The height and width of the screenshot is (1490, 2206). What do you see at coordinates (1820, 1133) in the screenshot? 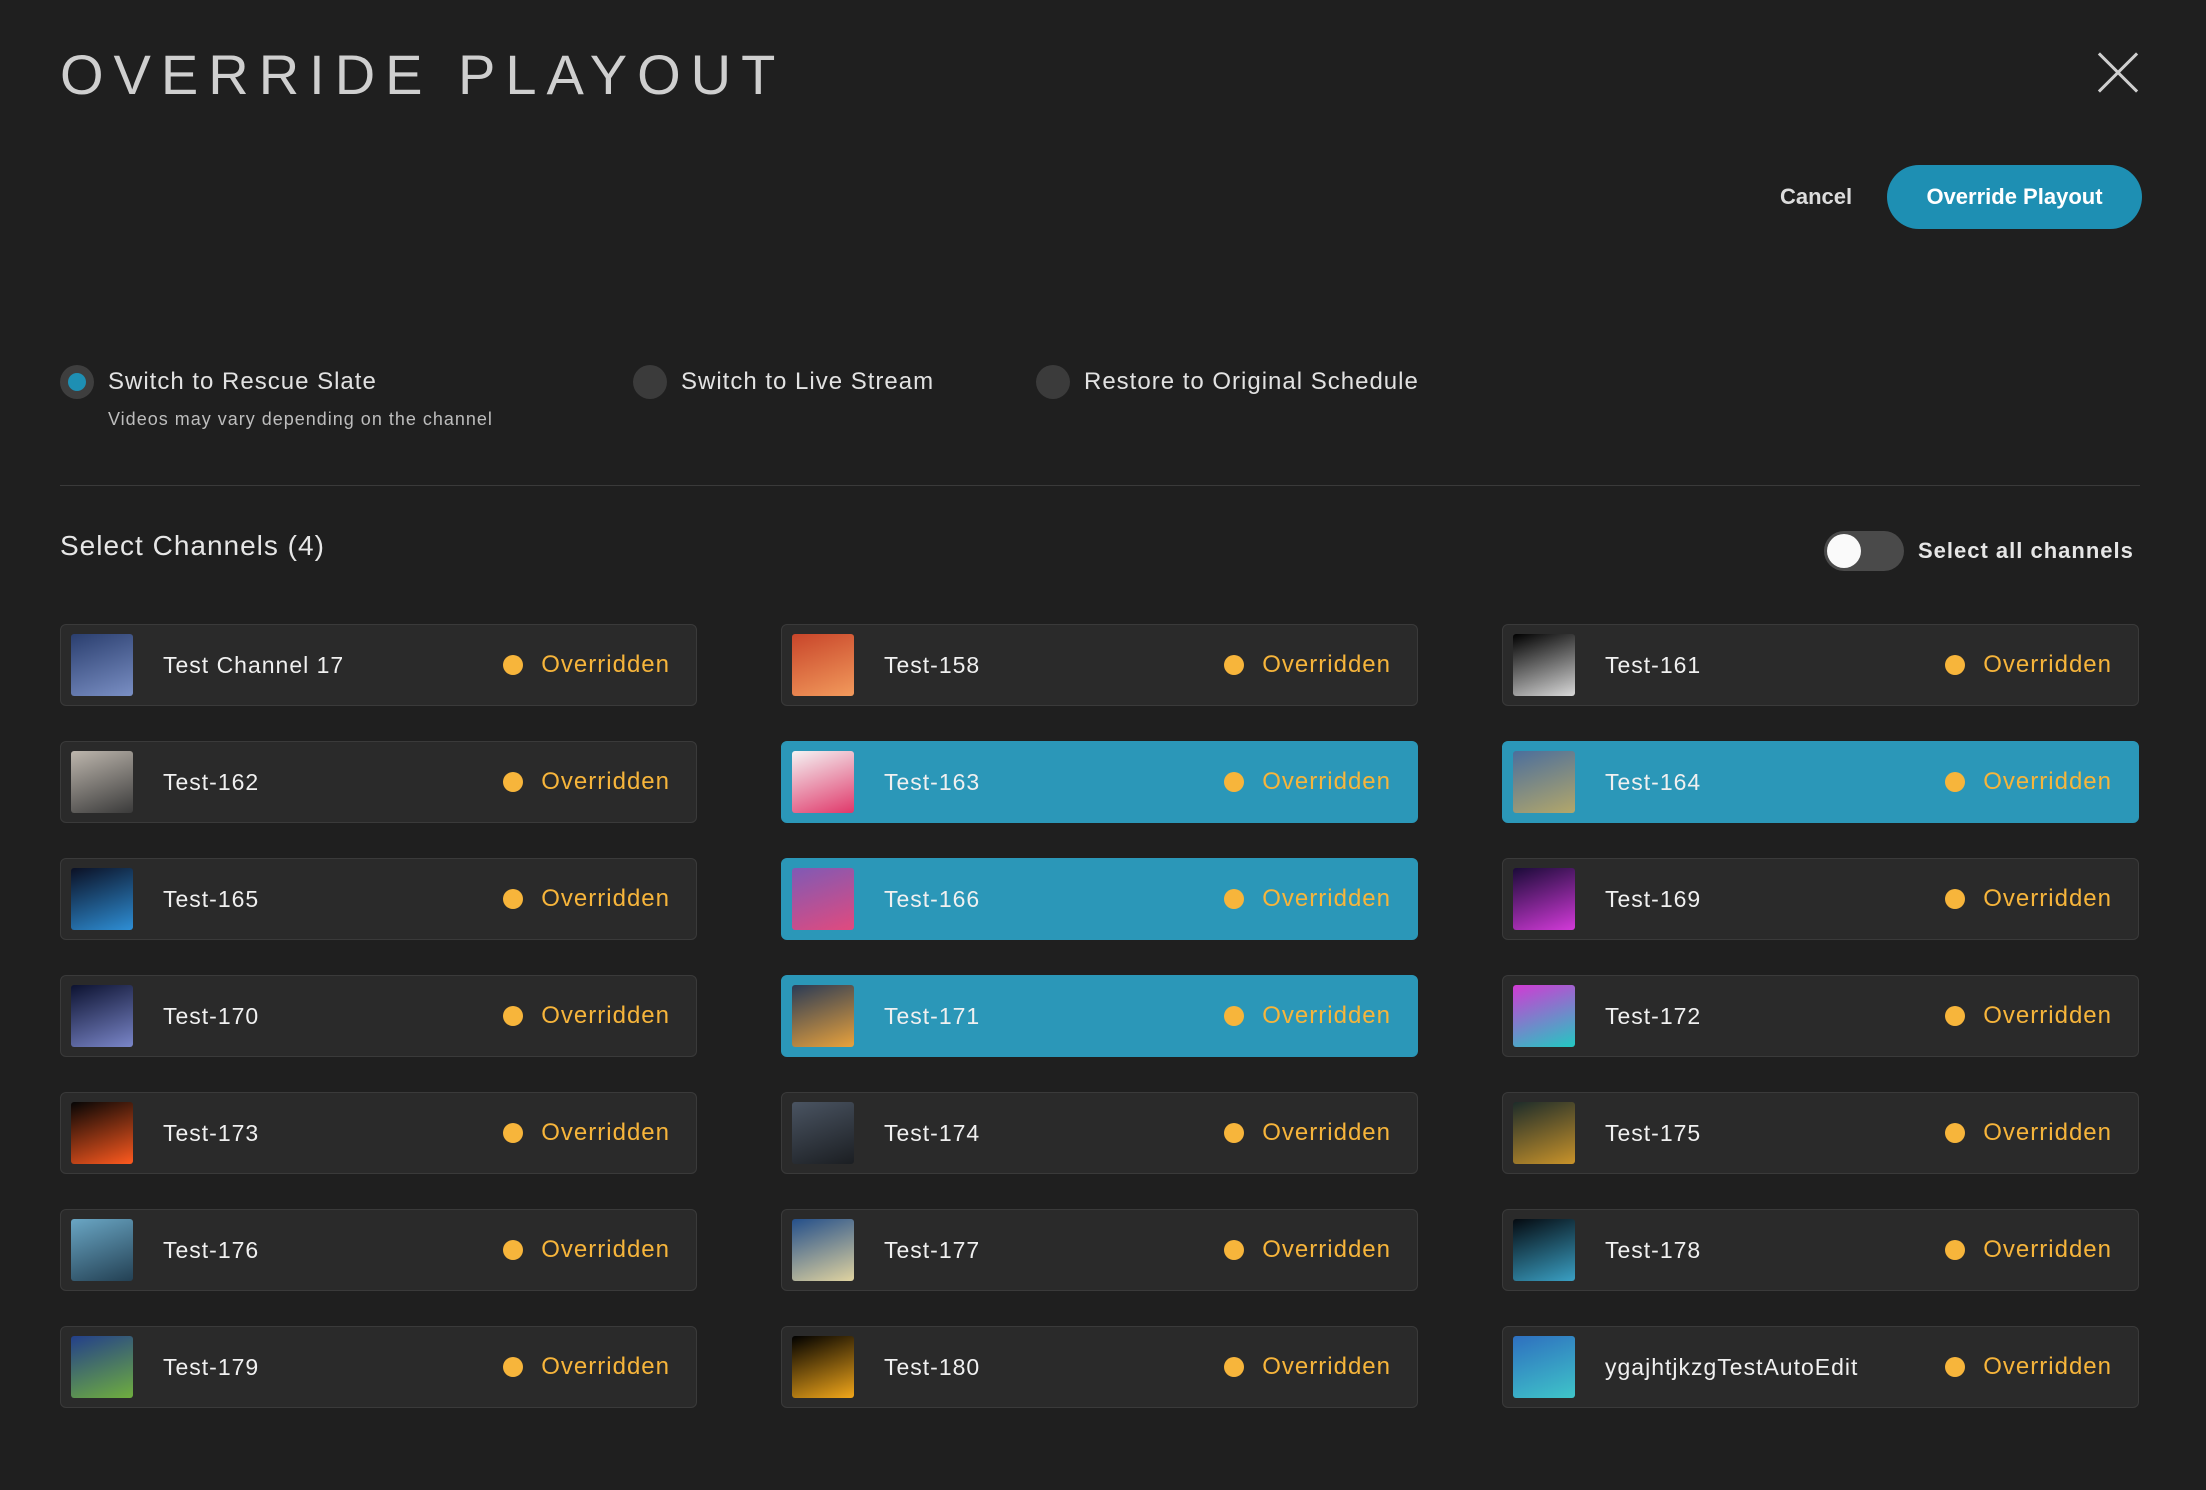
I see `channel-card: Test-175 Overridden` at bounding box center [1820, 1133].